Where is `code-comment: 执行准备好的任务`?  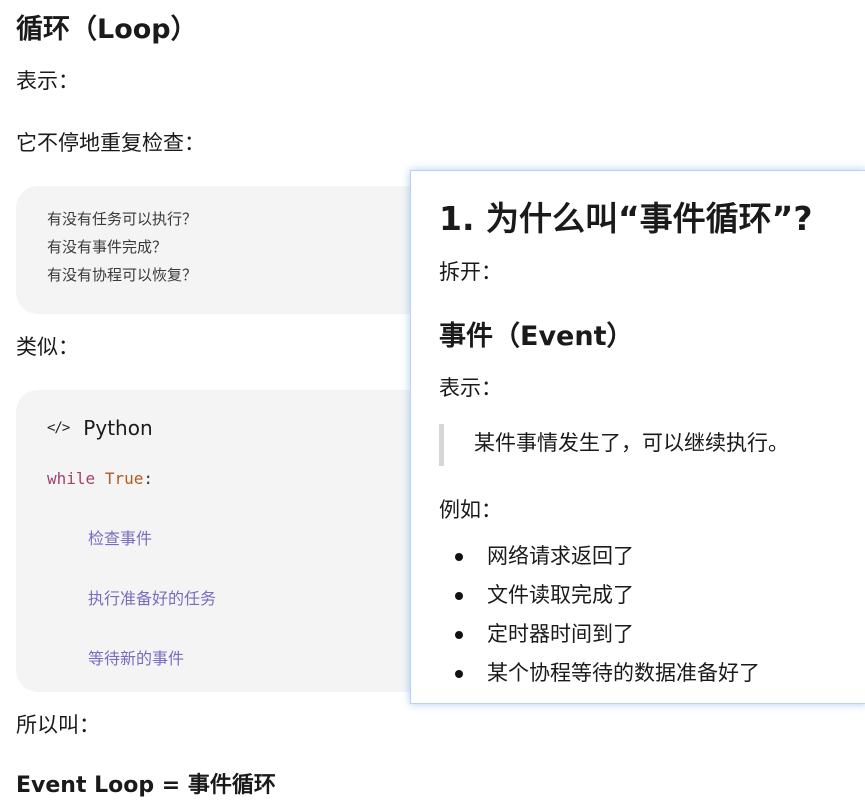
code-comment: 执行准备好的任务 is located at coordinates (152, 598).